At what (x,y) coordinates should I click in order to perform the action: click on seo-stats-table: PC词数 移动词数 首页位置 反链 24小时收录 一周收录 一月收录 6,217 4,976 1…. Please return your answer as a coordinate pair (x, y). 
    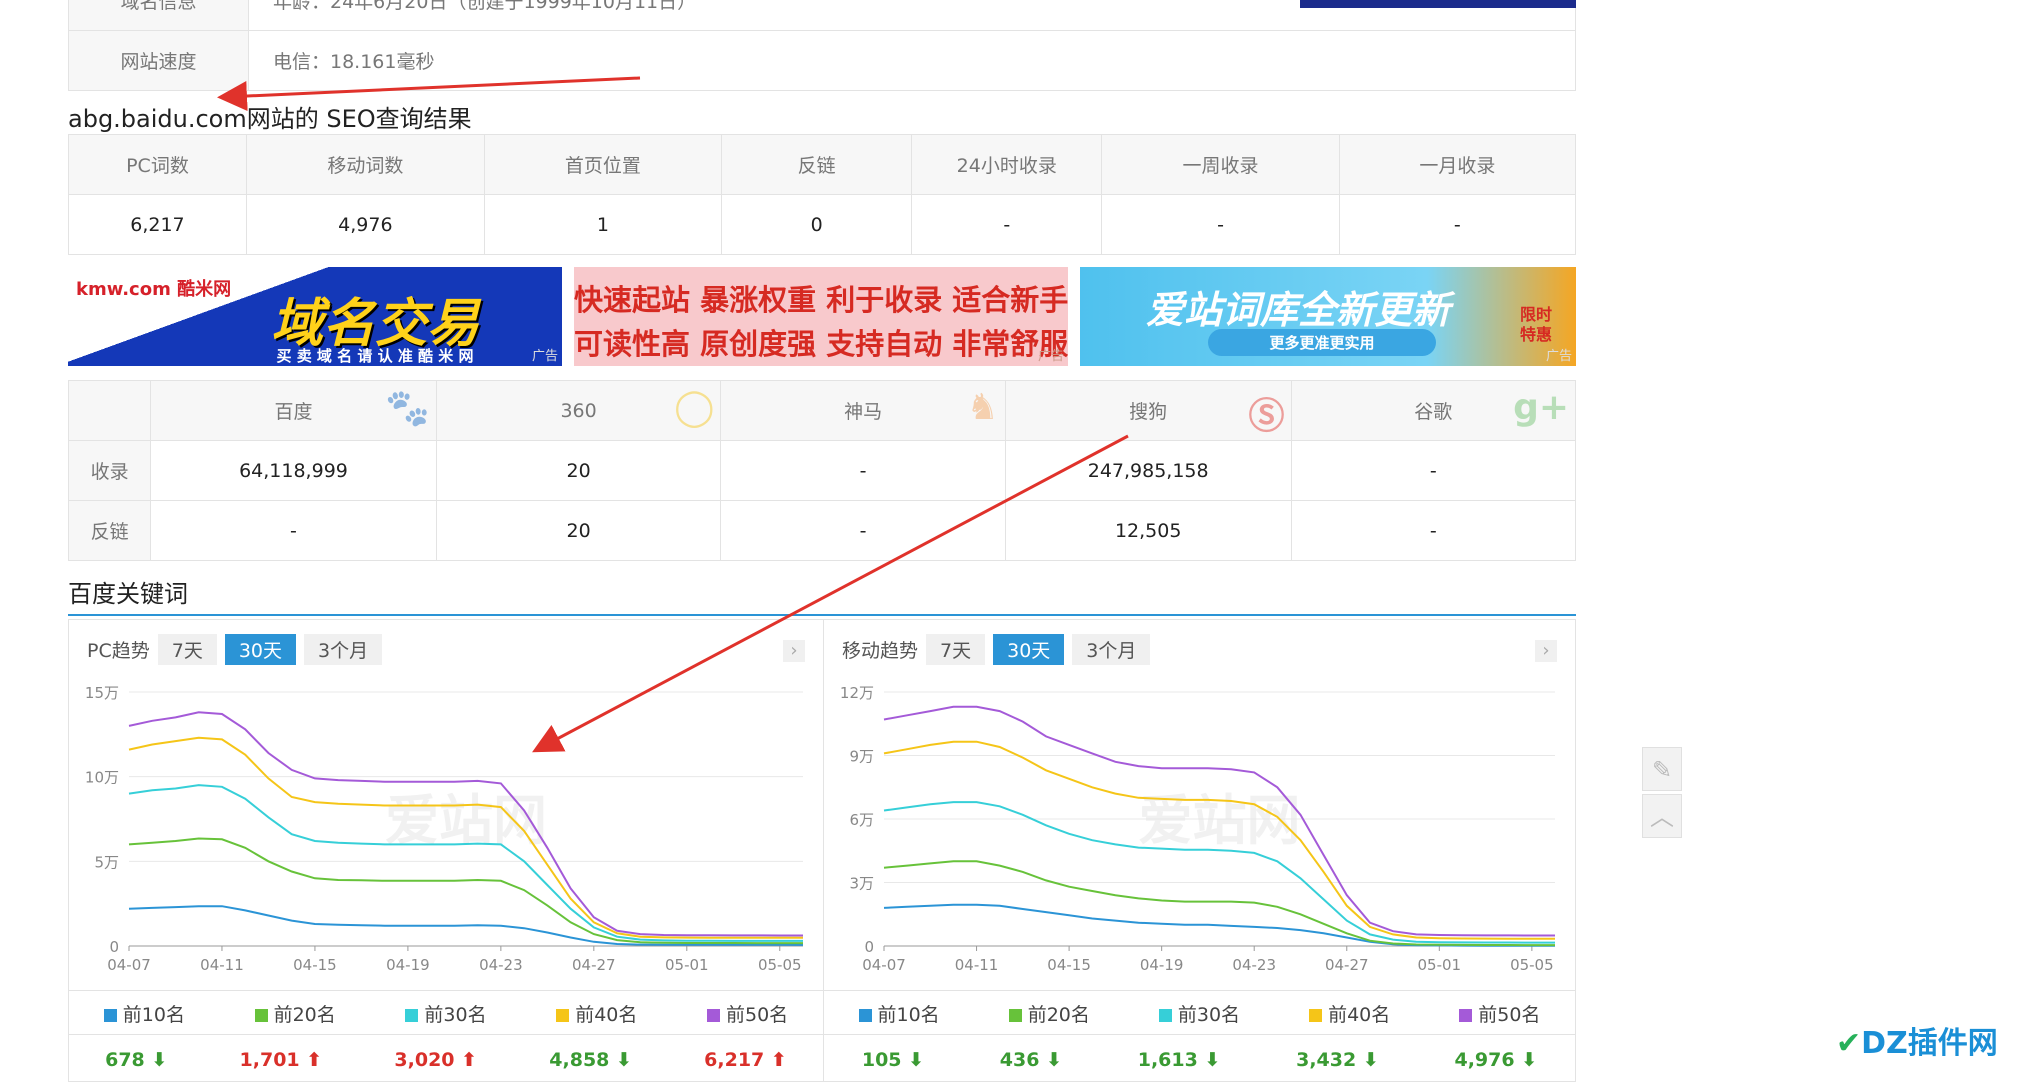
    Looking at the image, I should click on (822, 194).